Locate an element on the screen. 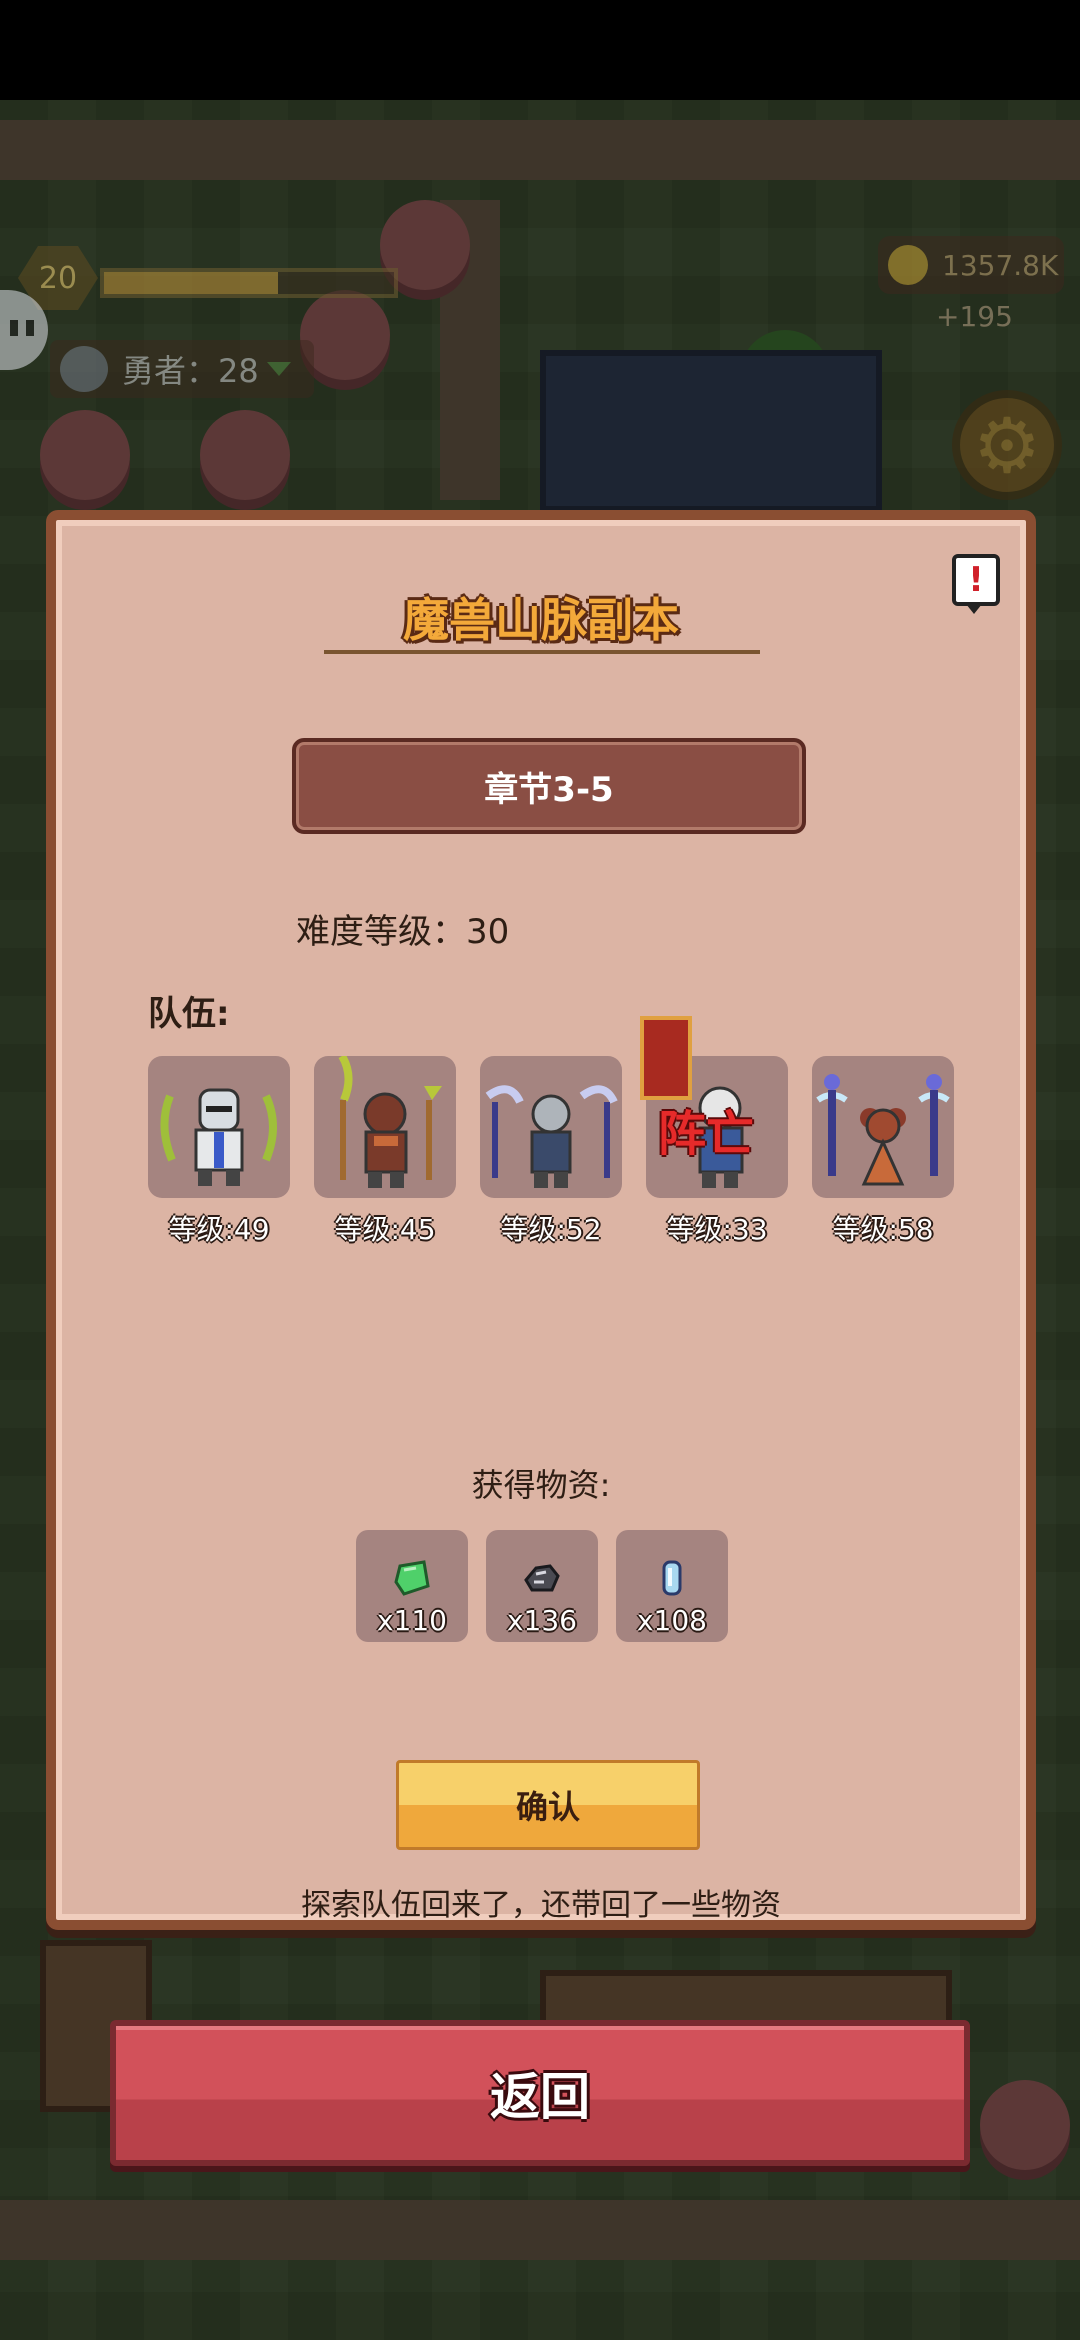 The width and height of the screenshot is (1080, 2340). gold-coin-icon is located at coordinates (908, 265).